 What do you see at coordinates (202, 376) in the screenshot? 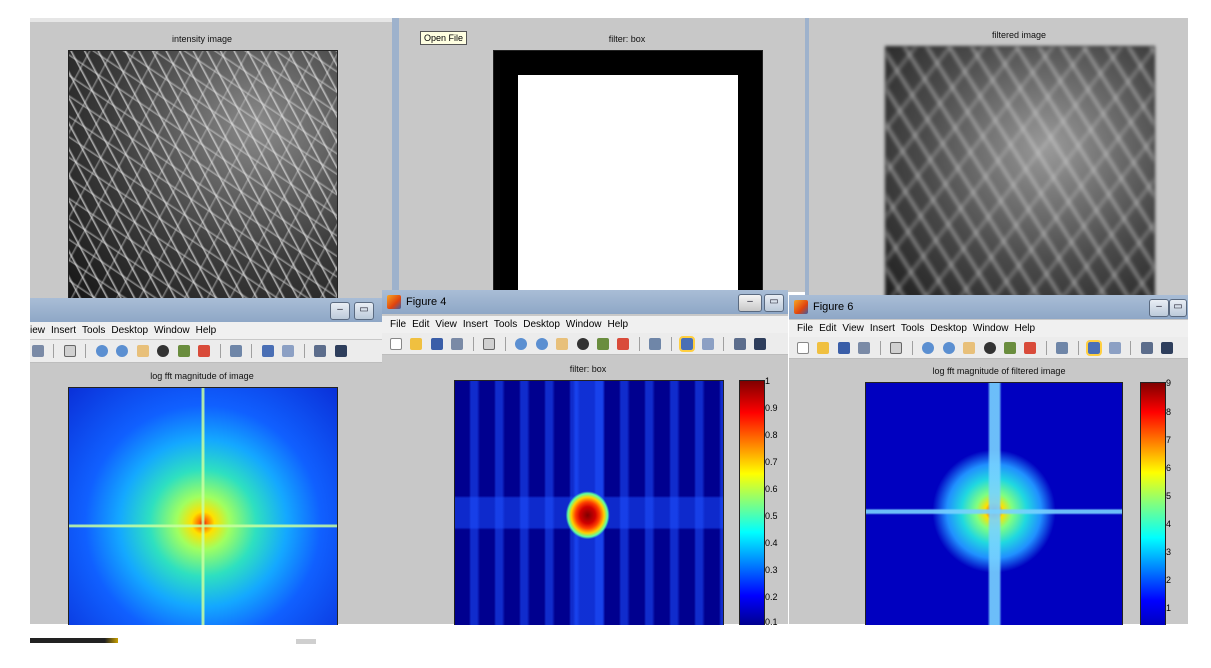
I see `log-fft-image-title: log fft magnitude of image` at bounding box center [202, 376].